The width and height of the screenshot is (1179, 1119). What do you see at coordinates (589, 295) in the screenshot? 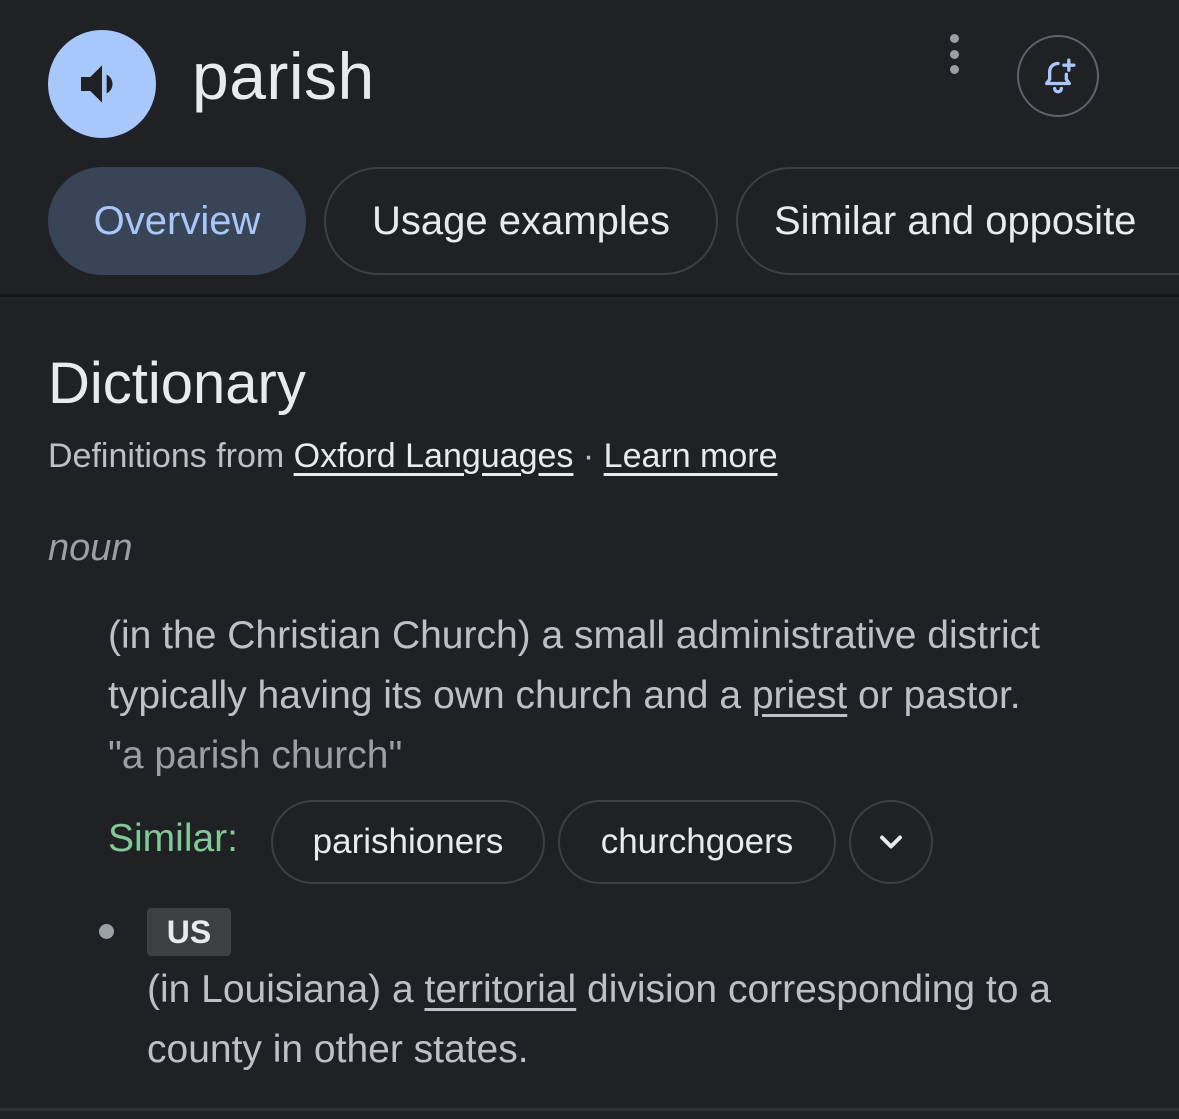
I see `tab-divider` at bounding box center [589, 295].